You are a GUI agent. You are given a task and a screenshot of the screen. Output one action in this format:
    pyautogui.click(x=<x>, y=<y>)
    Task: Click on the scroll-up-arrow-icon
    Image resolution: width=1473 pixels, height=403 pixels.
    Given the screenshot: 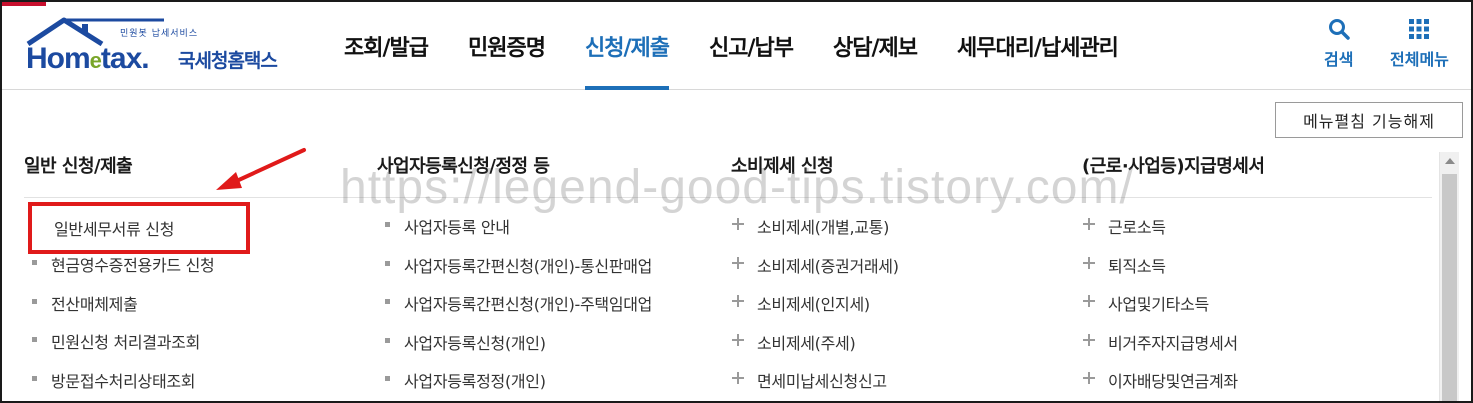 What is the action you would take?
    pyautogui.click(x=1450, y=161)
    